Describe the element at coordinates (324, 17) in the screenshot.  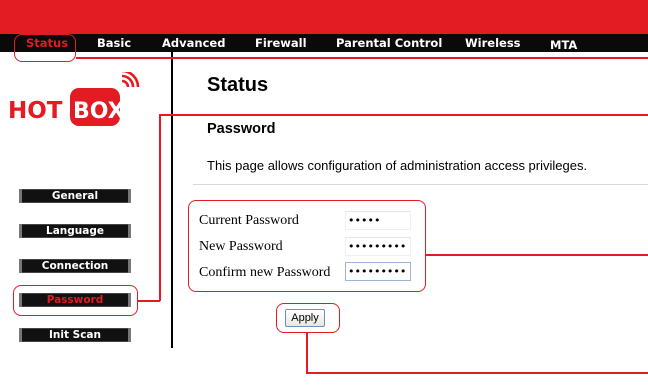
I see `top-banner` at that location.